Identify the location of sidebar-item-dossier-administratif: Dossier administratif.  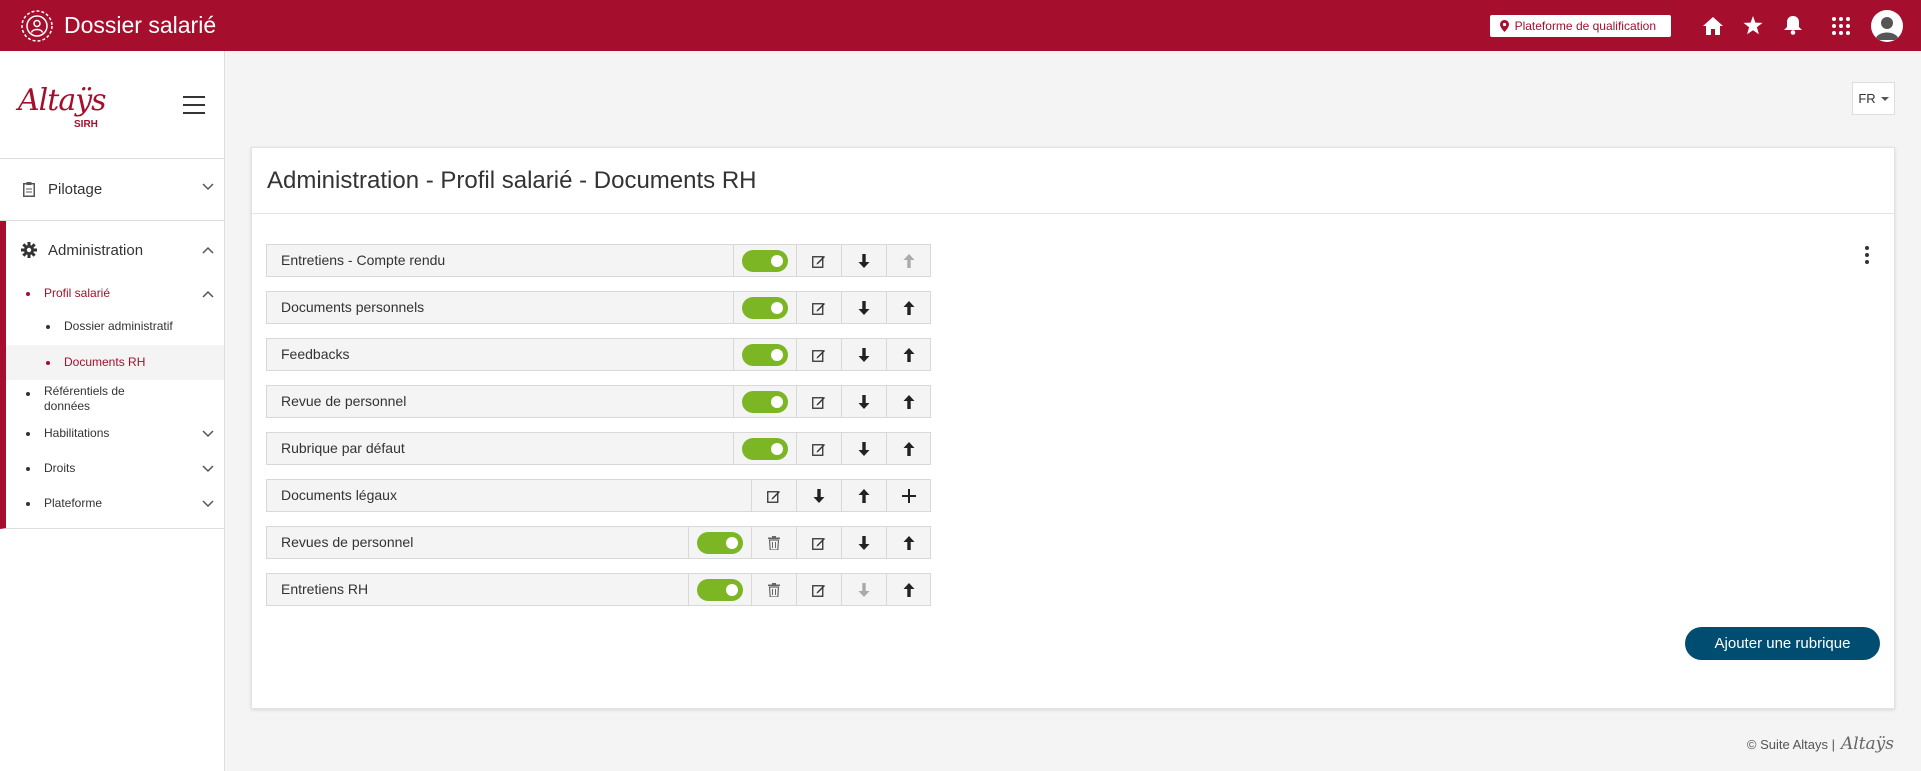
(115, 327).